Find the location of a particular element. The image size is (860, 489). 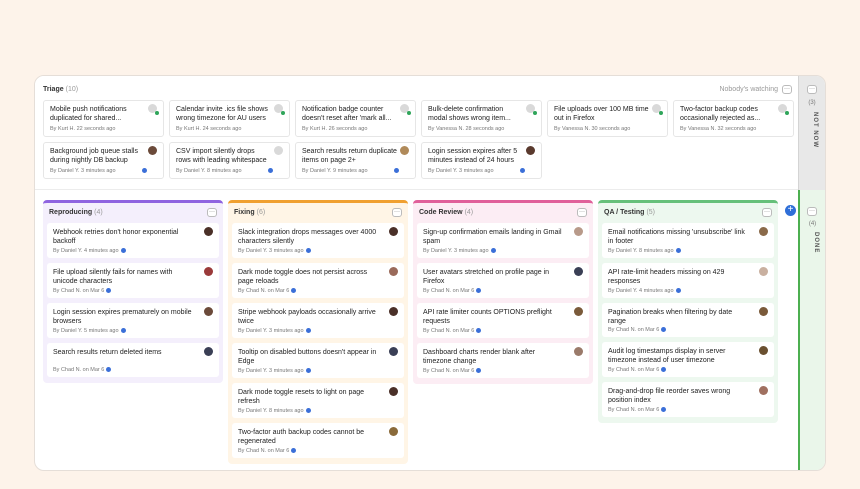

card-meta: By Vanessa N. 30 seconds ago is located at coordinates (592, 129).